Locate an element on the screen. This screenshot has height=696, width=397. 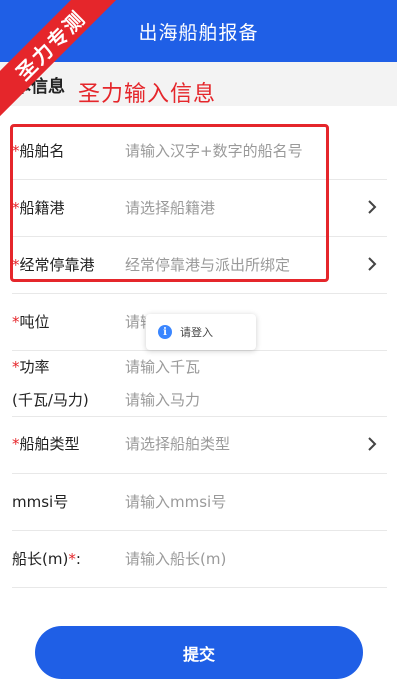
field-row-power: *功率 (千瓦/马力) 请输入千瓦 请输入马力 is located at coordinates (199, 383).